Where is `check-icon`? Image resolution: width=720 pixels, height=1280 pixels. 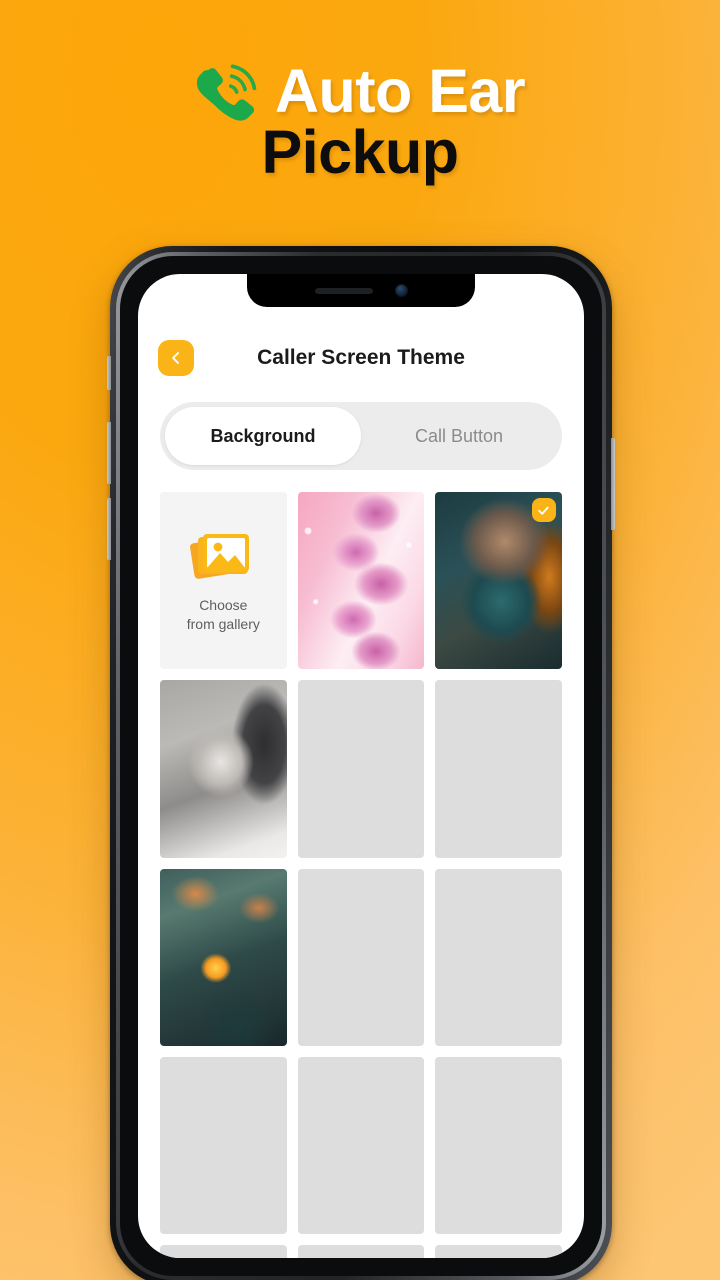 check-icon is located at coordinates (544, 510).